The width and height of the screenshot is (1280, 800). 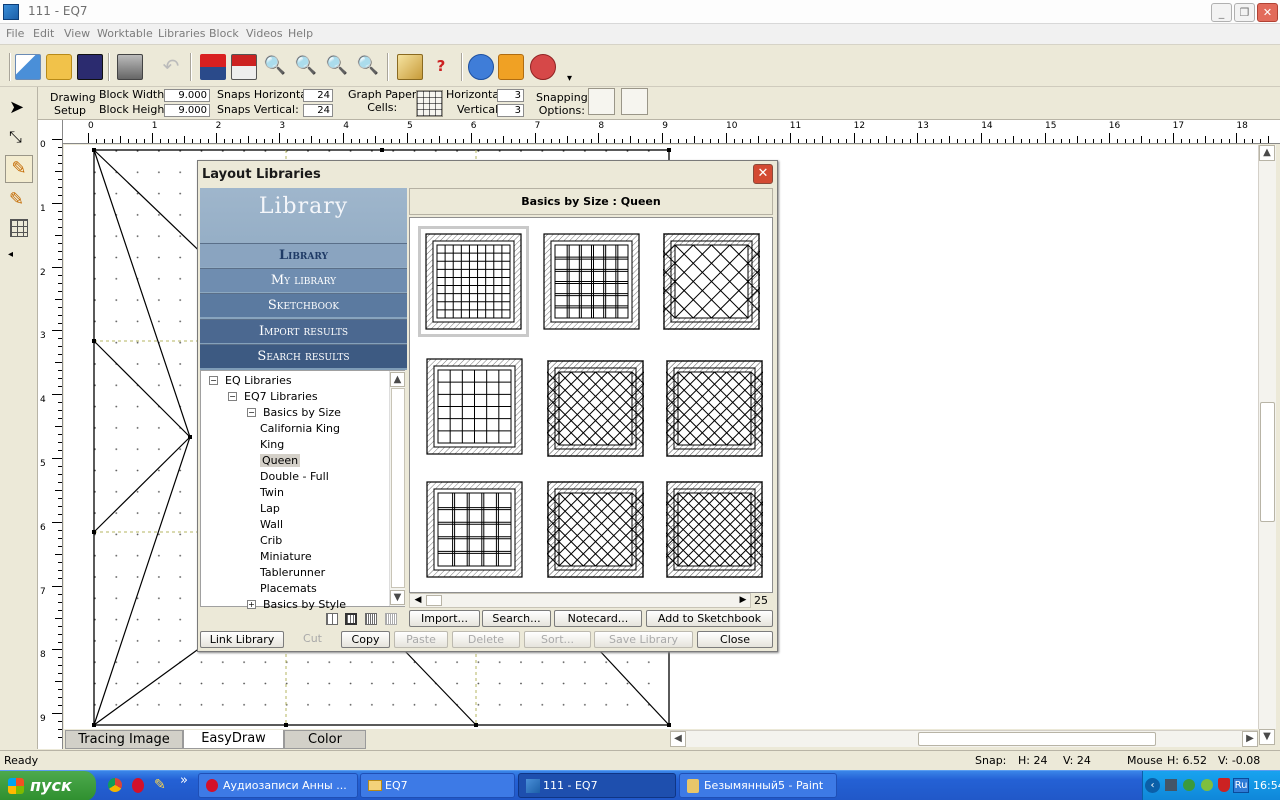 I want to click on tool-strip-arrow-icon: ◂, so click(x=10, y=254).